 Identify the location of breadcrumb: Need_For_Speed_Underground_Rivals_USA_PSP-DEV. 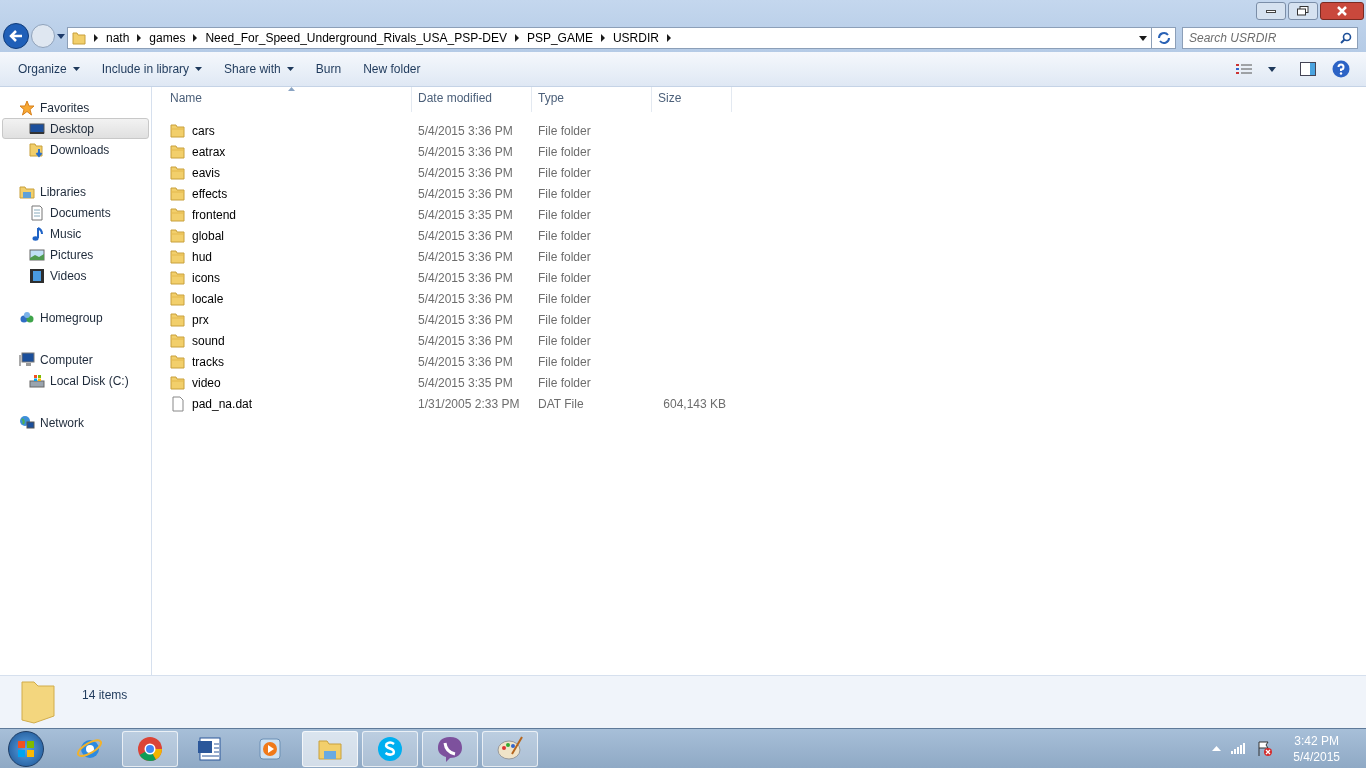
(356, 38).